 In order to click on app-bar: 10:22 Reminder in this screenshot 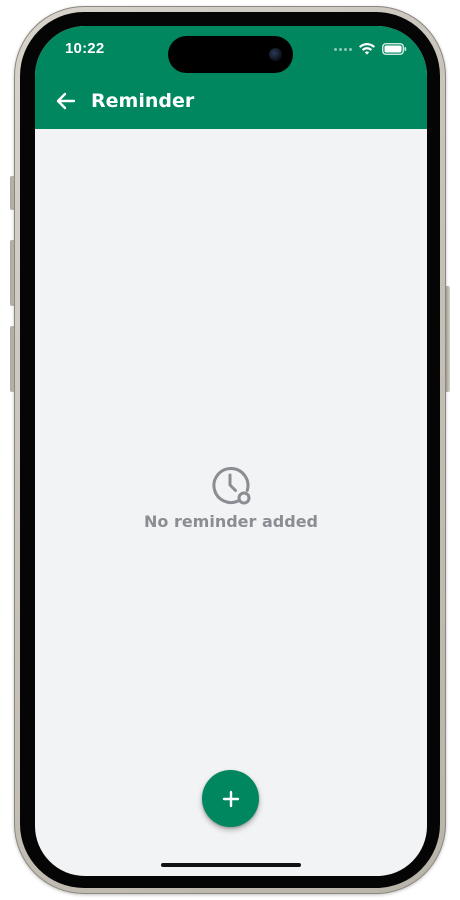, I will do `click(231, 77)`.